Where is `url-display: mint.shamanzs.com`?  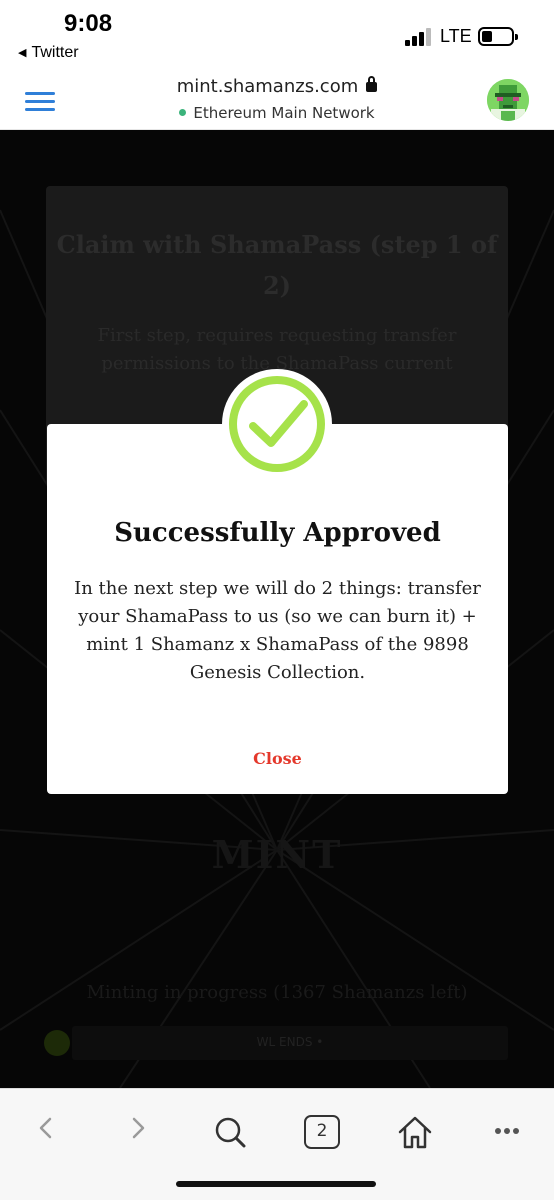 url-display: mint.shamanzs.com is located at coordinates (277, 86).